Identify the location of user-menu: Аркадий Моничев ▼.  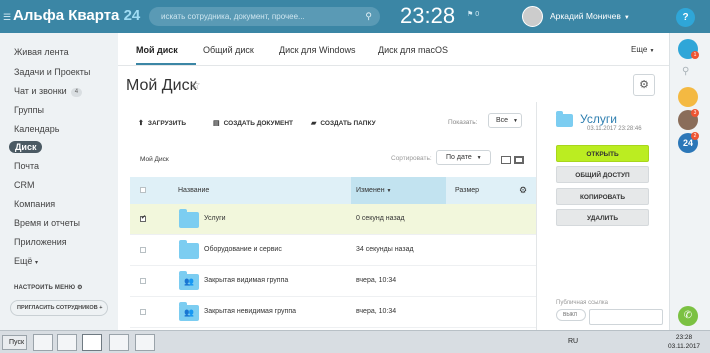
(590, 16).